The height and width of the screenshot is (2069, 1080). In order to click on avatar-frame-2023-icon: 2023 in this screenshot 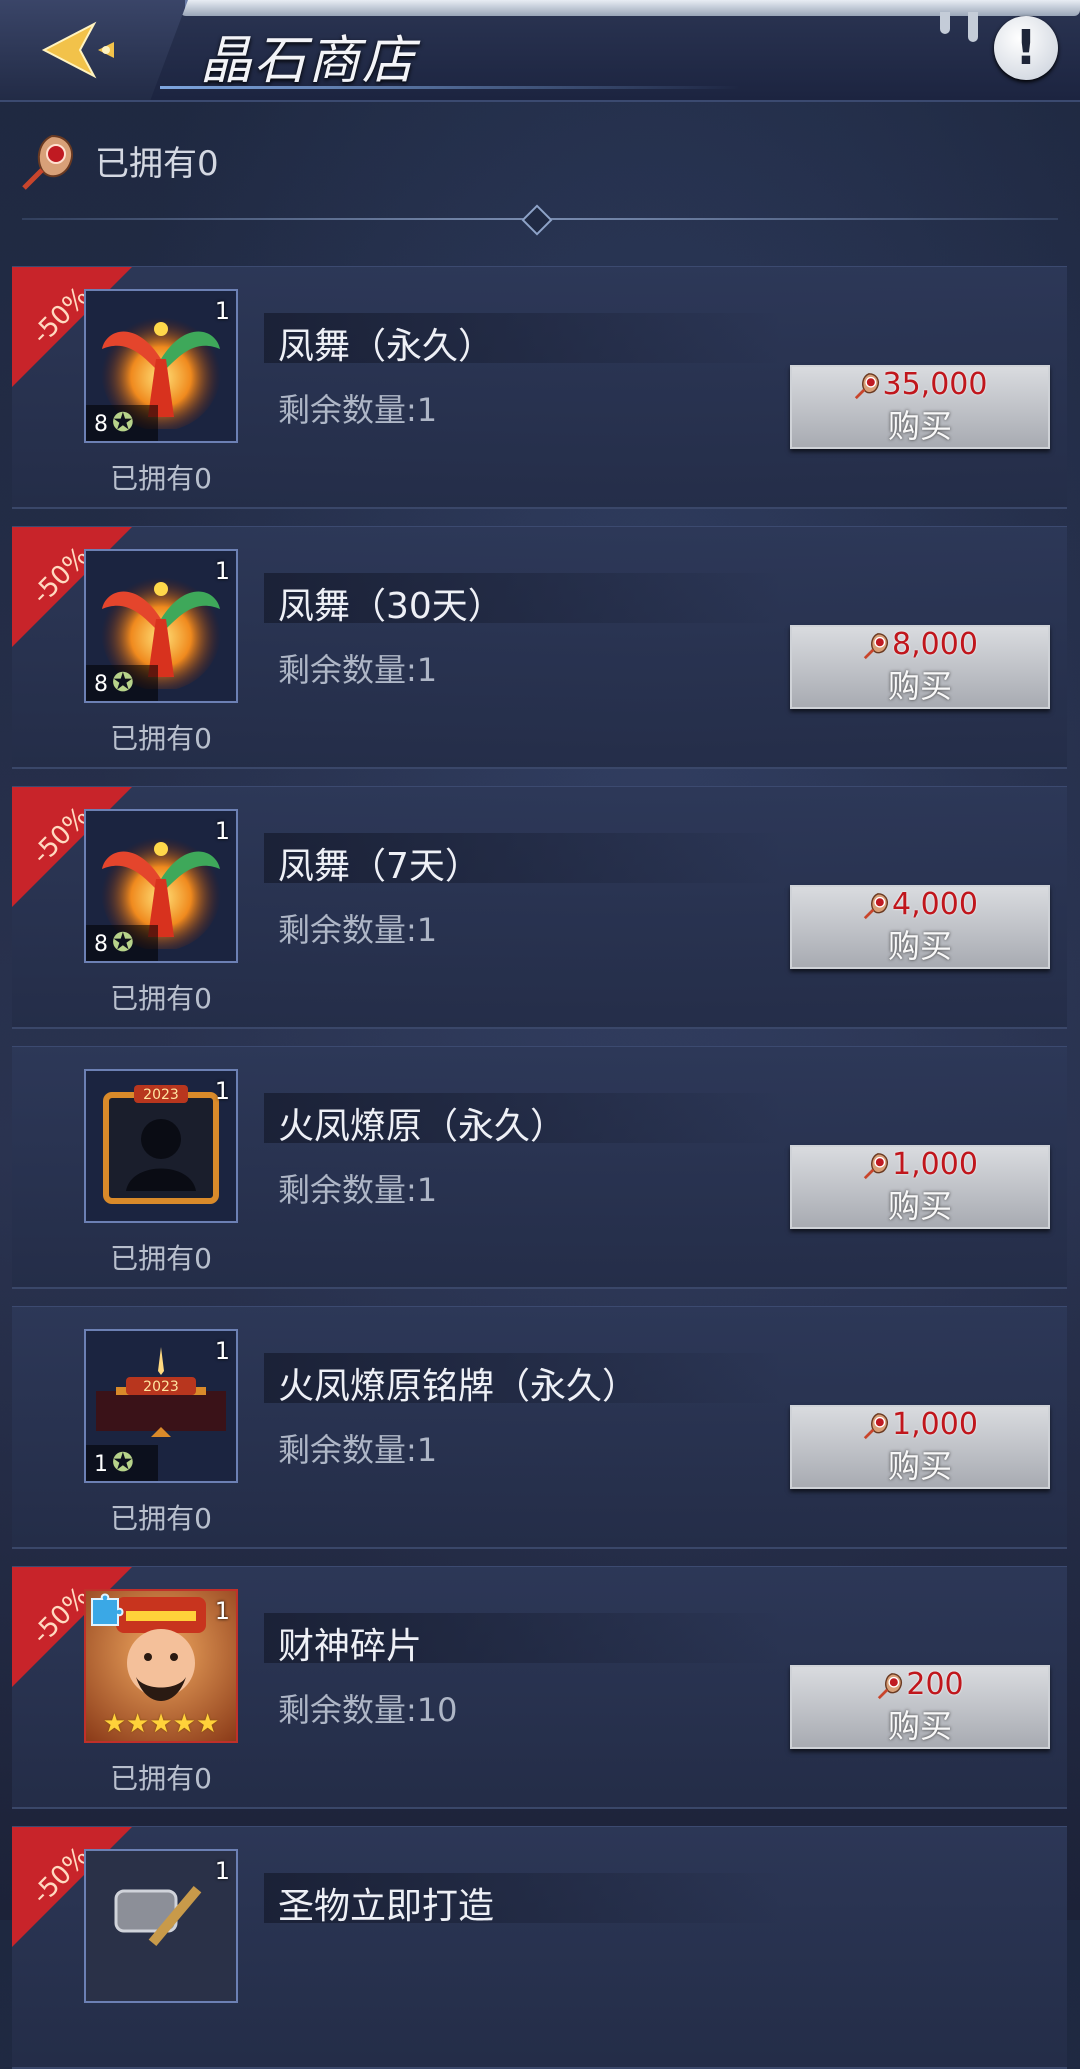, I will do `click(161, 1144)`.